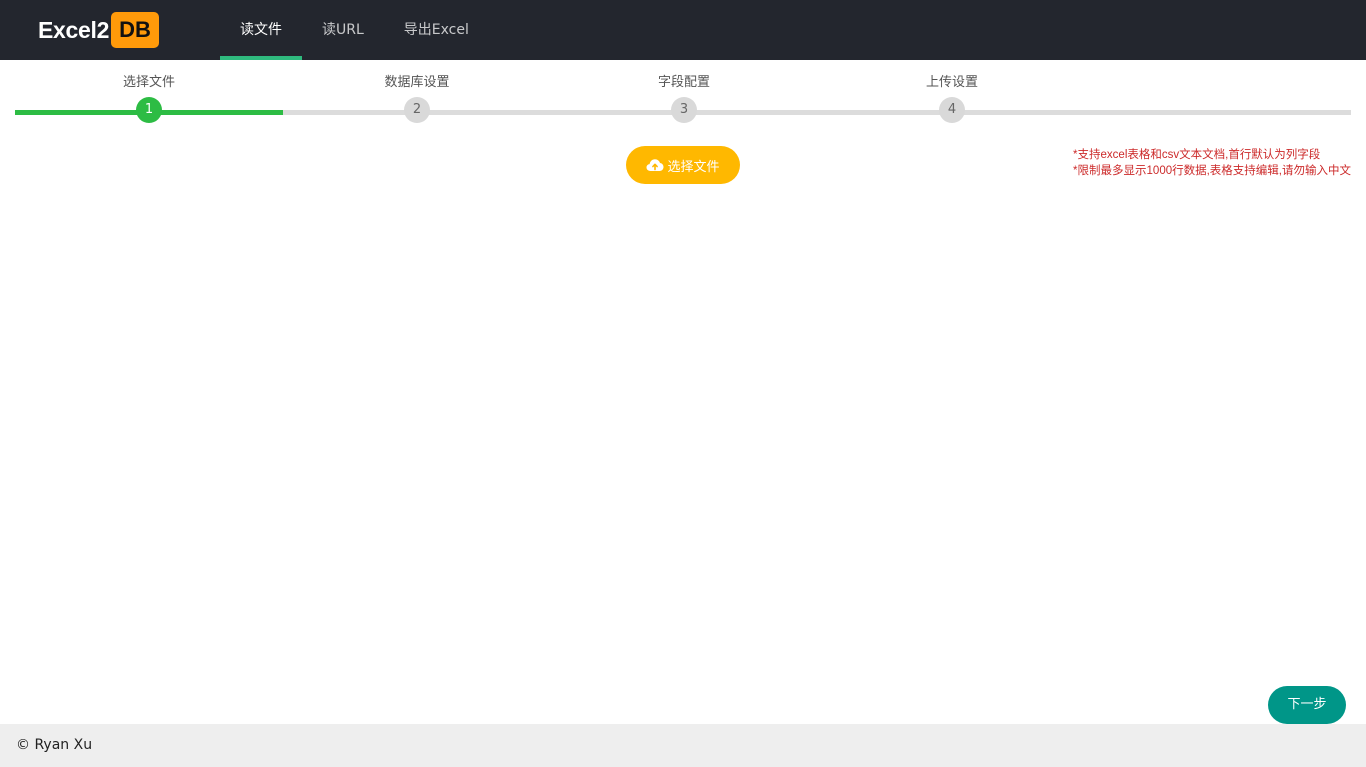  What do you see at coordinates (436, 30) in the screenshot?
I see `nav-item-export-excel: 导出Excel` at bounding box center [436, 30].